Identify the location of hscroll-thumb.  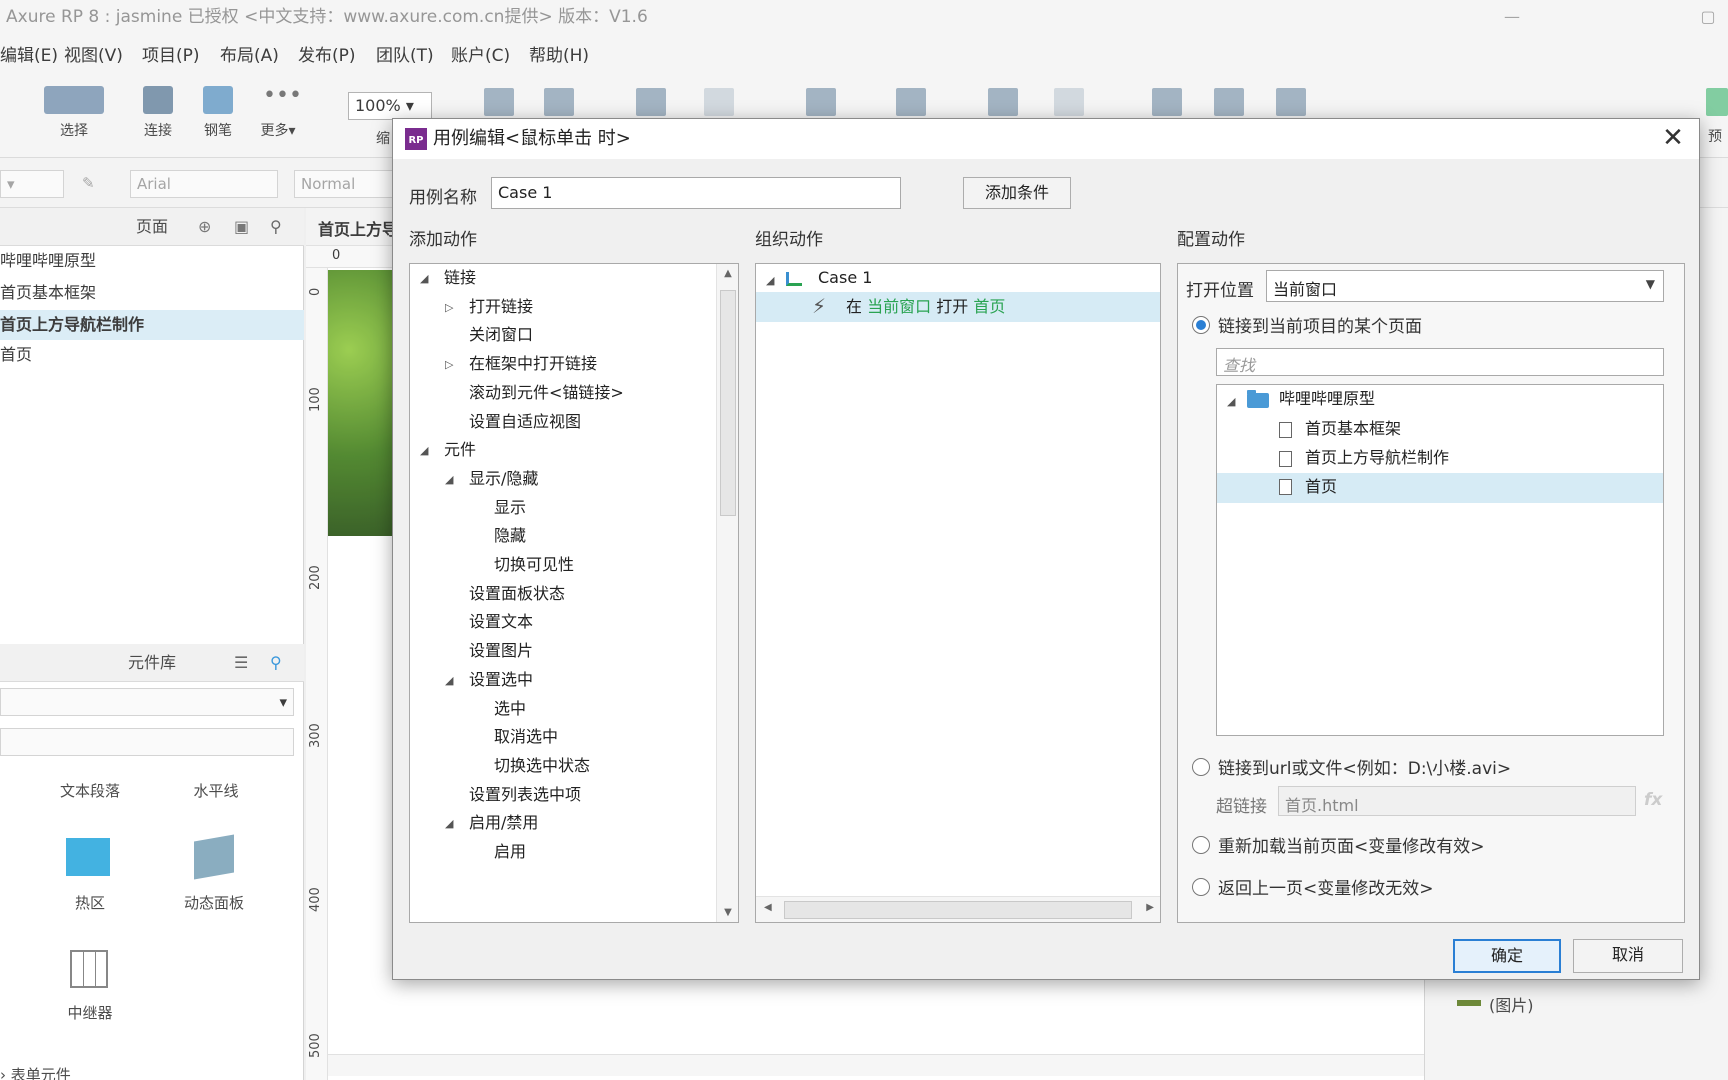
(958, 910).